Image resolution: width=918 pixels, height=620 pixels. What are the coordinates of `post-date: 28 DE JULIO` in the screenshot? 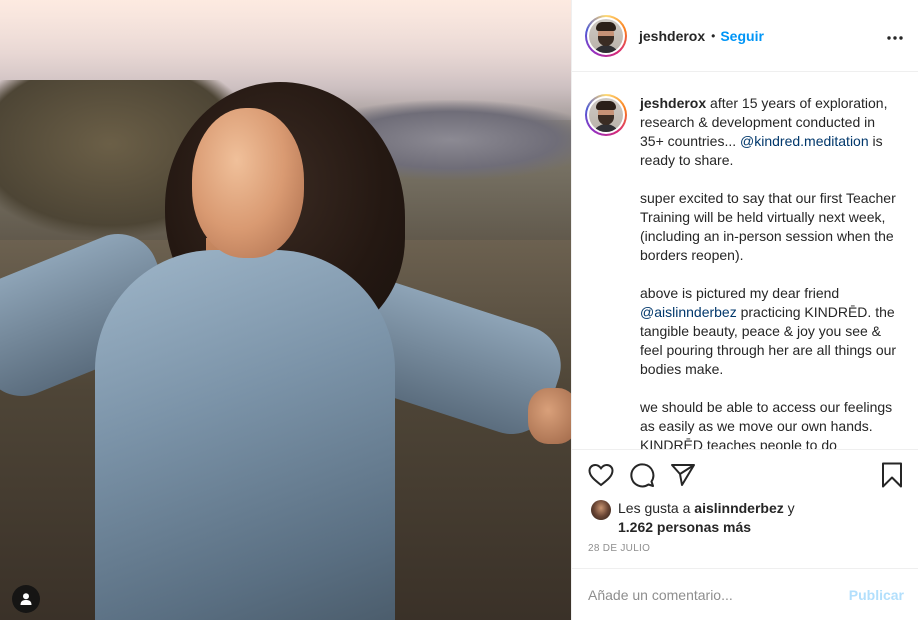 It's located at (745, 557).